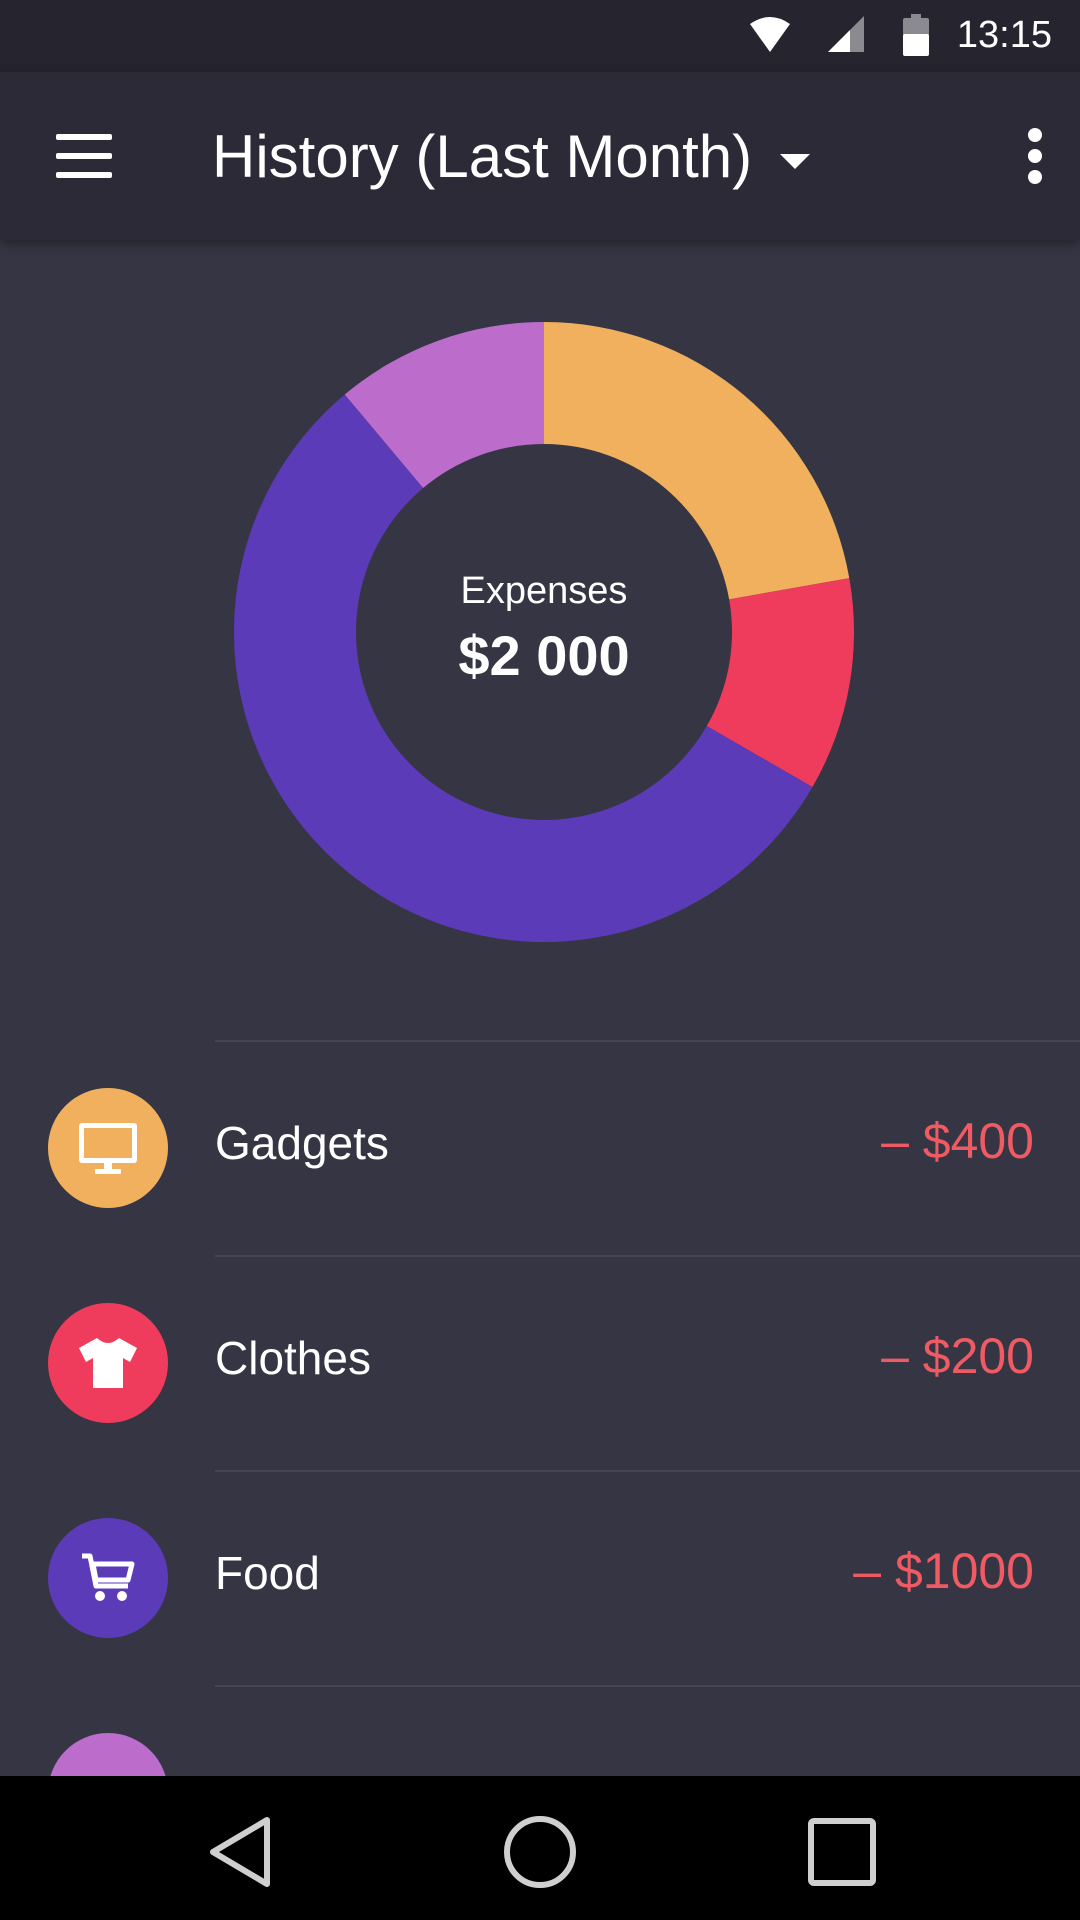 The height and width of the screenshot is (1920, 1080). I want to click on more-vert-icon, so click(1036, 156).